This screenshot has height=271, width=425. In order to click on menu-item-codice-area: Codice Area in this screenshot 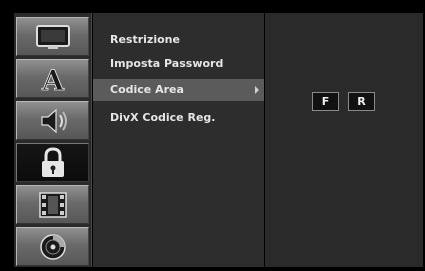, I will do `click(178, 90)`.